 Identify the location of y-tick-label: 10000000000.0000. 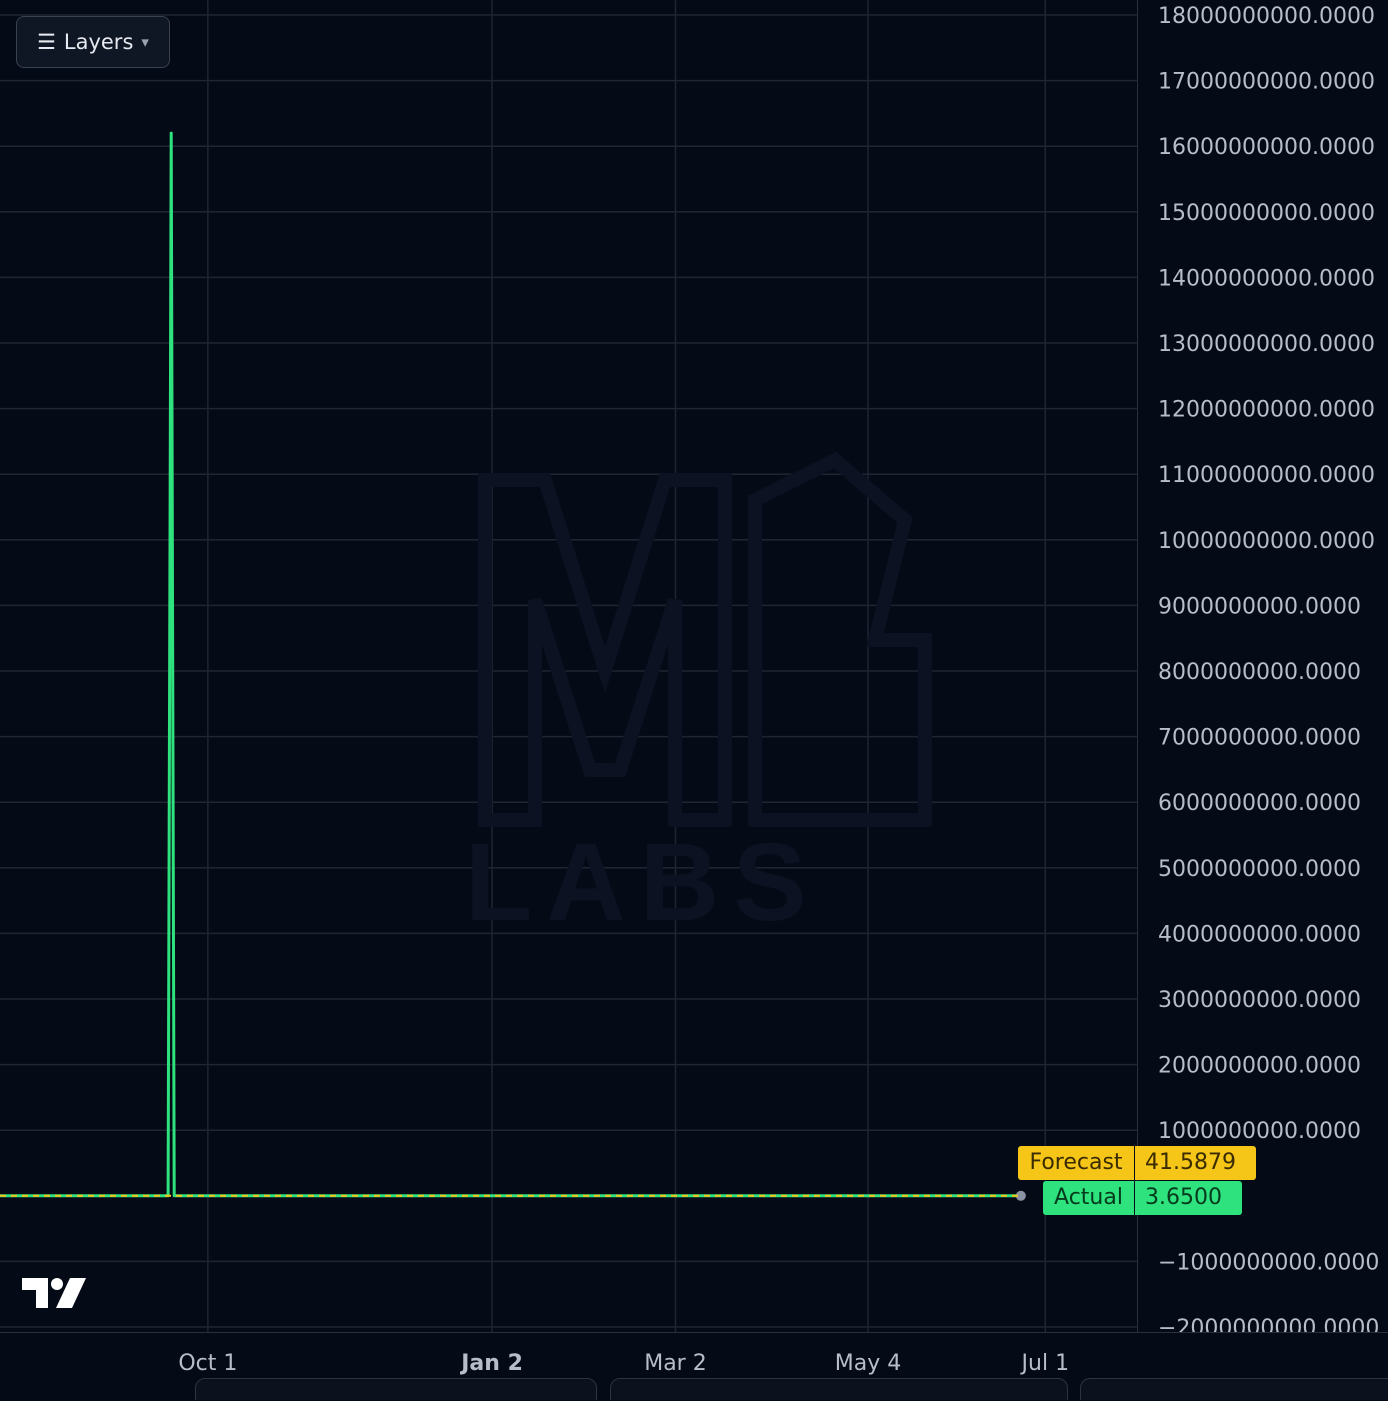
(1266, 541).